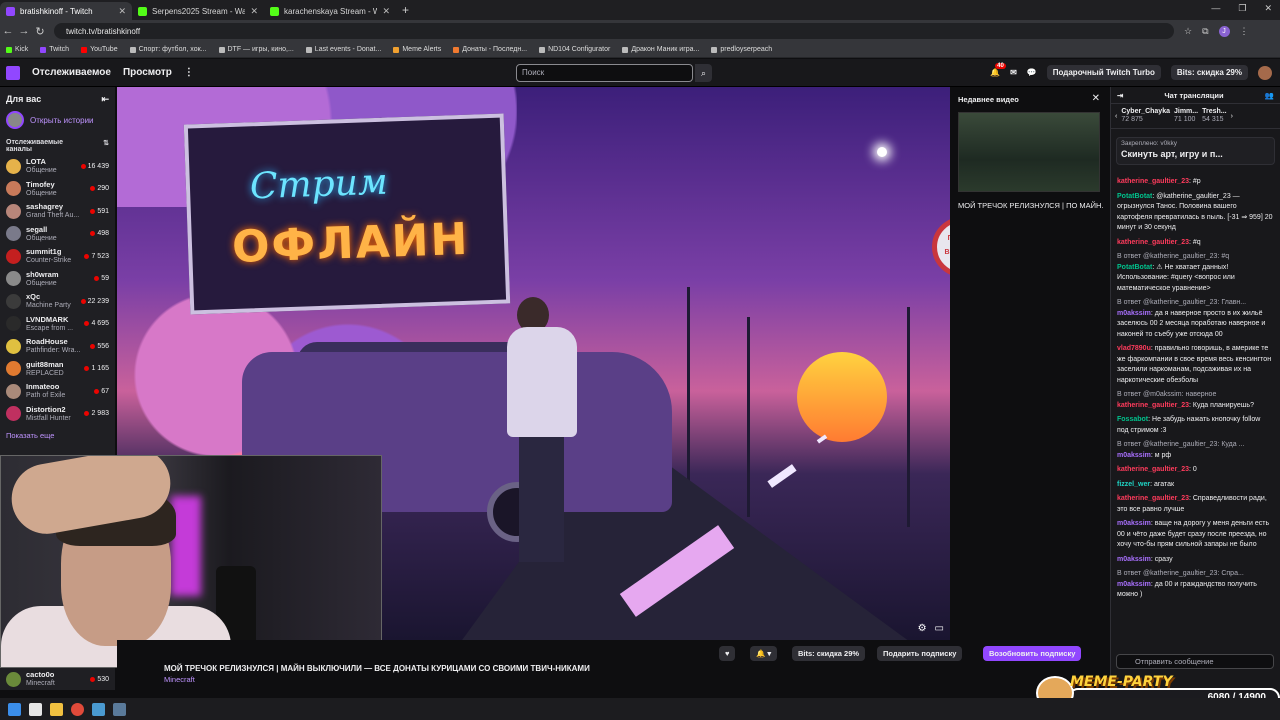  What do you see at coordinates (35, 709) in the screenshot?
I see `yandex-icon` at bounding box center [35, 709].